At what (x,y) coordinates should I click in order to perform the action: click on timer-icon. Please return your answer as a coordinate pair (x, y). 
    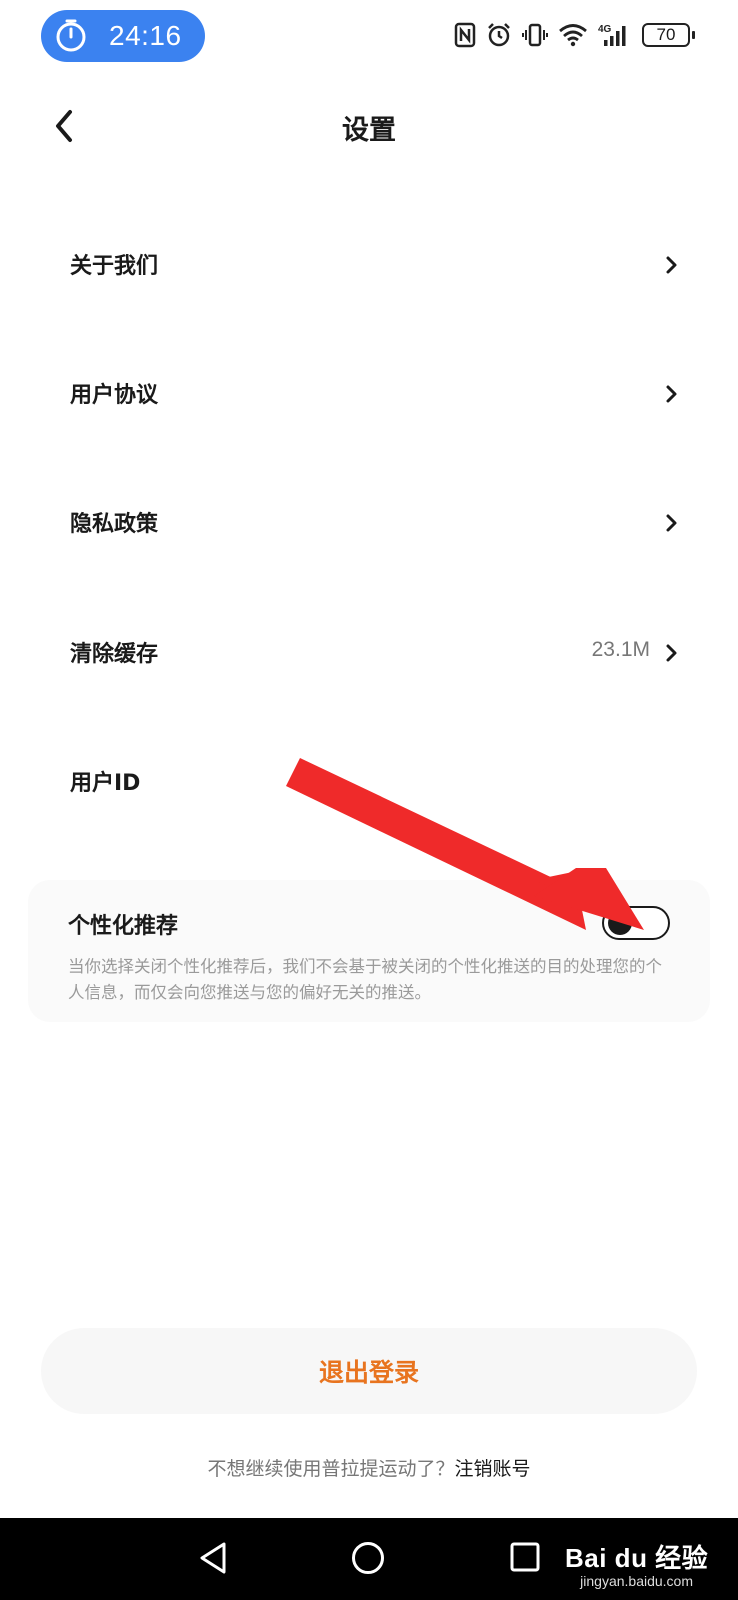
    Looking at the image, I should click on (71, 35).